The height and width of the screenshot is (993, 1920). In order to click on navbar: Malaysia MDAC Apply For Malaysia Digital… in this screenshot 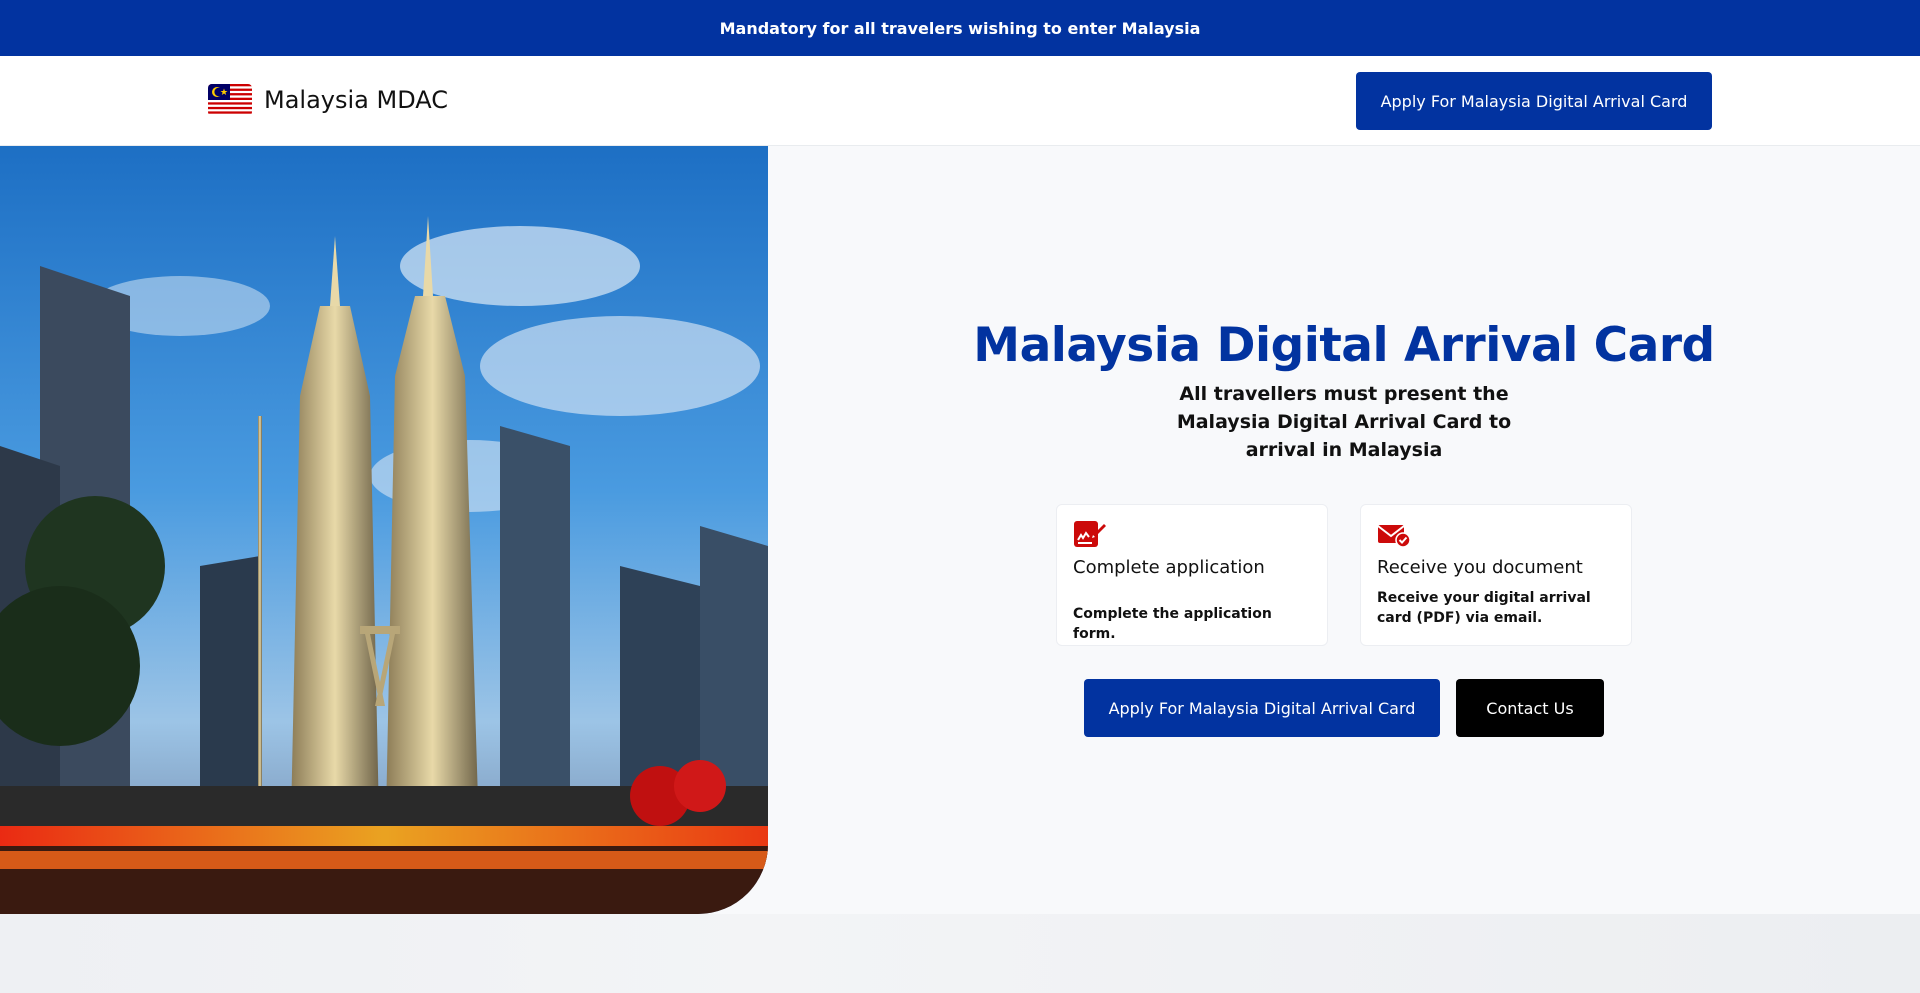, I will do `click(960, 101)`.